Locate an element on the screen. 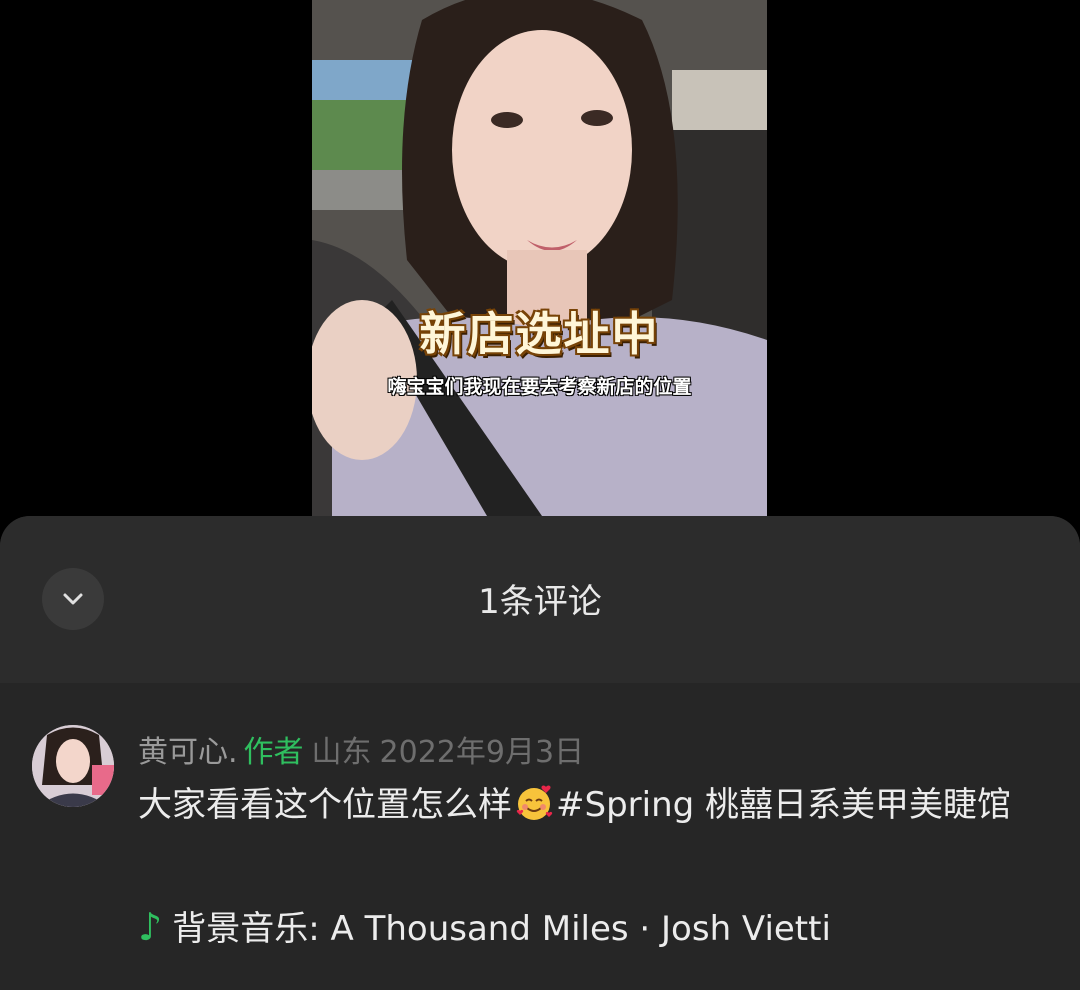  comment-date: 2022年9月3日 is located at coordinates (482, 752).